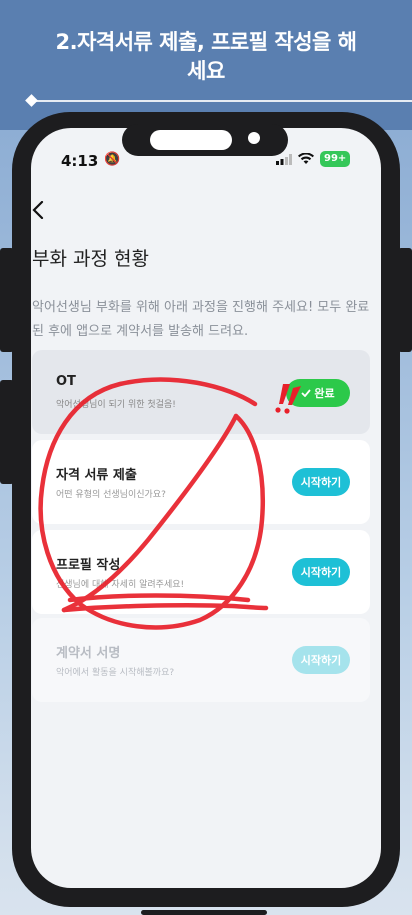  Describe the element at coordinates (150, 513) in the screenshot. I see `annotation-tail` at that location.